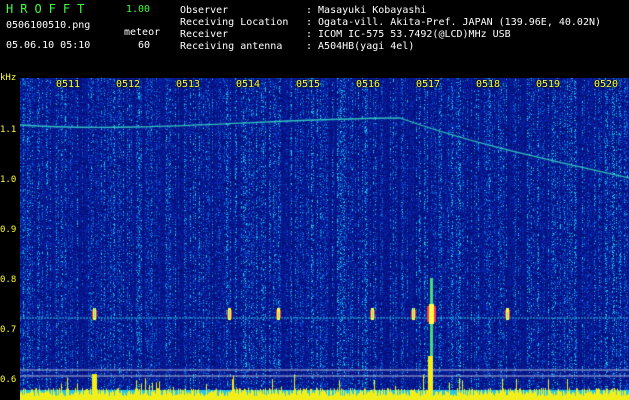  Describe the element at coordinates (8, 230) in the screenshot. I see `y-tick-label: 0.9` at that location.